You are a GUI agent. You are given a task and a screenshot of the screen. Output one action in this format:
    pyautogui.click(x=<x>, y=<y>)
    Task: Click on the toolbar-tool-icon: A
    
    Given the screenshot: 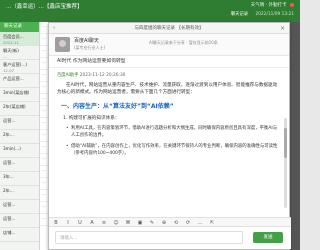 What is the action you would take?
    pyautogui.click(x=92, y=223)
    